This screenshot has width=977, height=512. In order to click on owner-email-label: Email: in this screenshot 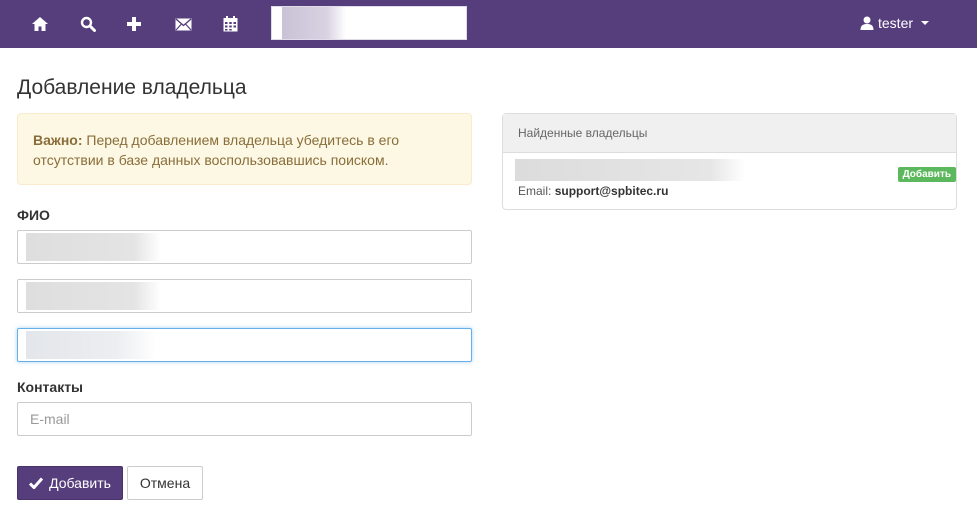, I will do `click(535, 191)`.